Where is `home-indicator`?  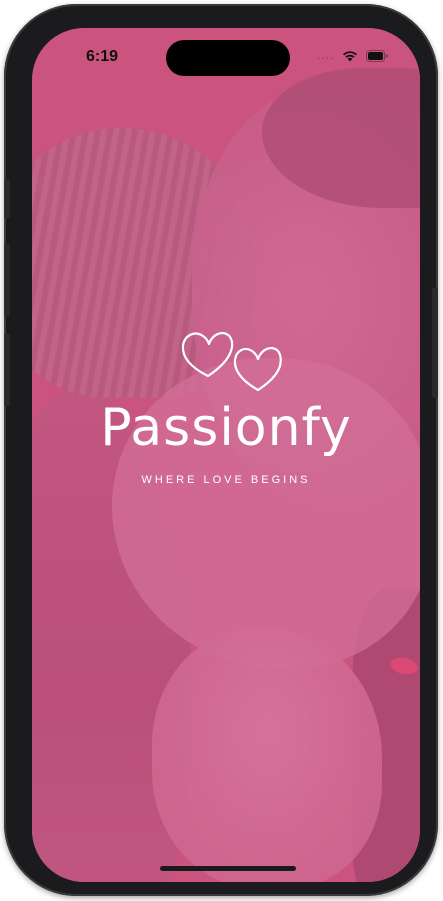 home-indicator is located at coordinates (228, 868).